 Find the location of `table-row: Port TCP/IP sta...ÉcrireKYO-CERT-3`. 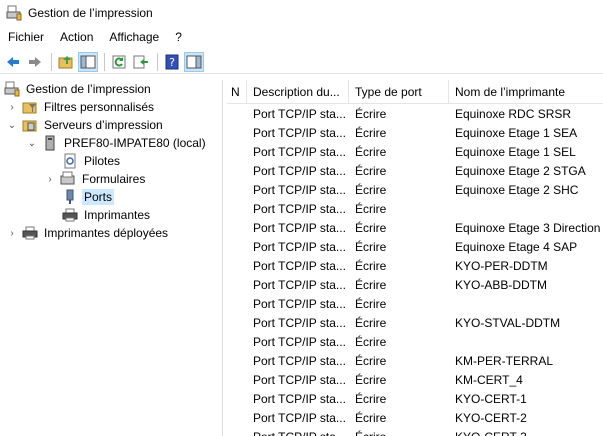

table-row: Port TCP/IP sta...ÉcrireKYO-CERT-3 is located at coordinates (415, 431).